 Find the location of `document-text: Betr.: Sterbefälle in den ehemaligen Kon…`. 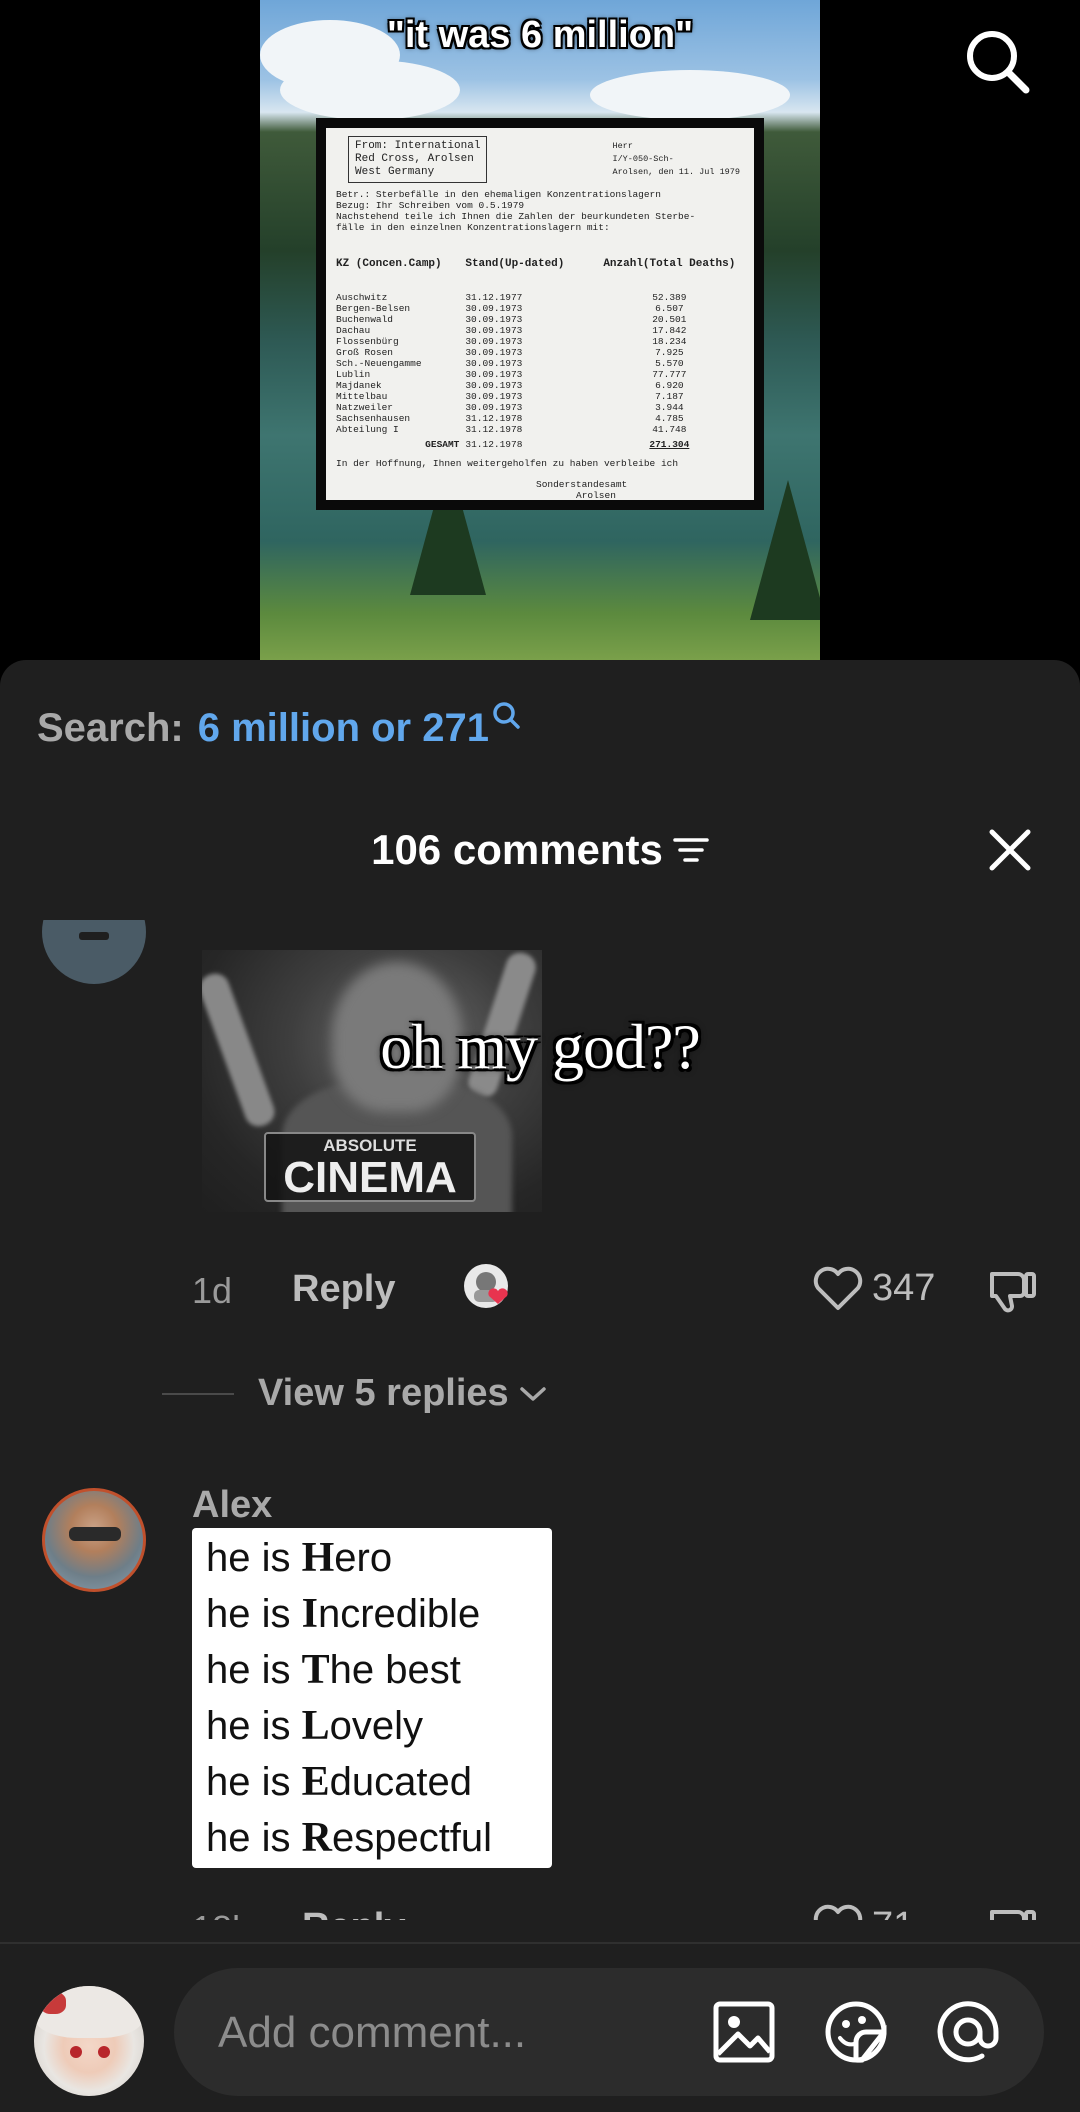

document-text: Betr.: Sterbefälle in den ehemaligen Kon… is located at coordinates (498, 194).